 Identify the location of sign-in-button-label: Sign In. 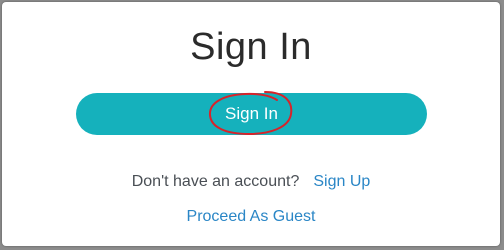
(251, 113).